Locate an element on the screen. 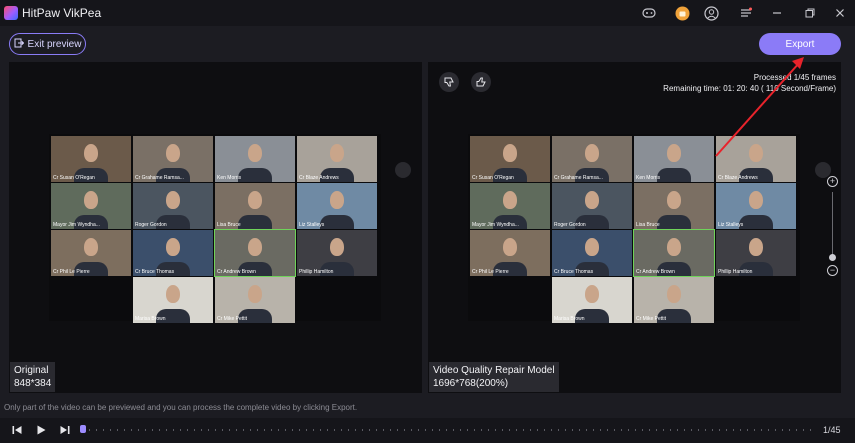  previous-icon is located at coordinates (17, 430).